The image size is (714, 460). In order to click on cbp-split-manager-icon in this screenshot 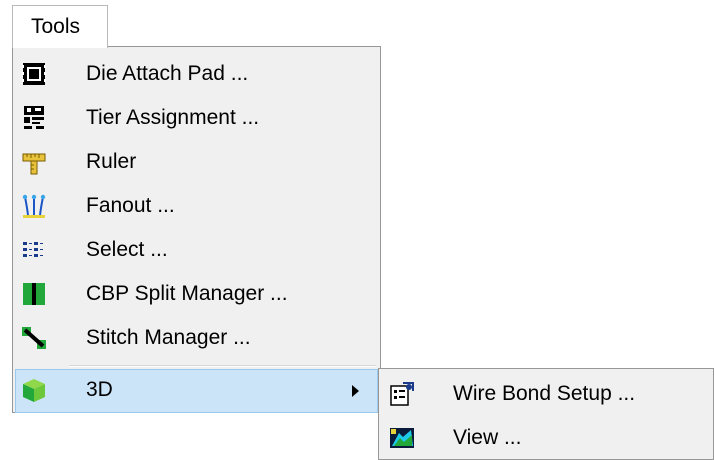, I will do `click(34, 294)`.